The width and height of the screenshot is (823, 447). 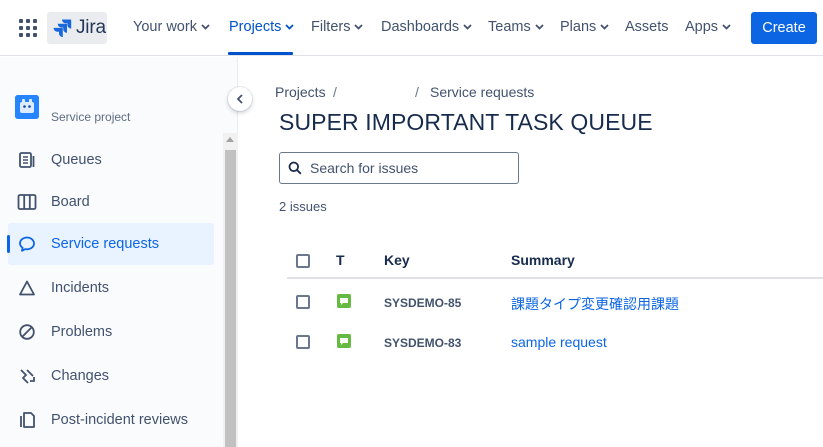 What do you see at coordinates (27, 288) in the screenshot?
I see `warning-triangle-icon` at bounding box center [27, 288].